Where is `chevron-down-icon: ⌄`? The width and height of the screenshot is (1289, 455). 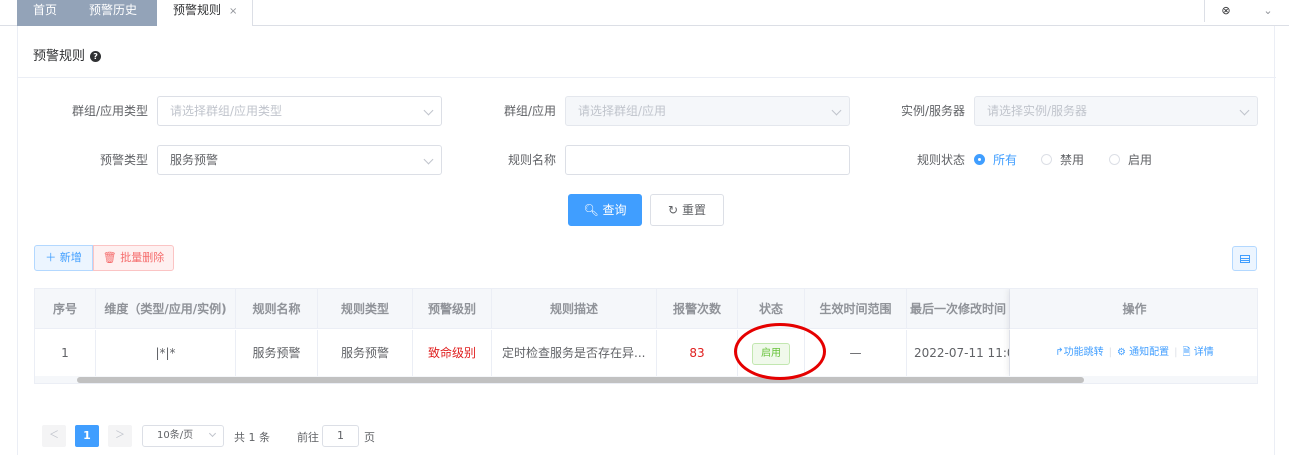
chevron-down-icon: ⌄ is located at coordinates (1268, 11).